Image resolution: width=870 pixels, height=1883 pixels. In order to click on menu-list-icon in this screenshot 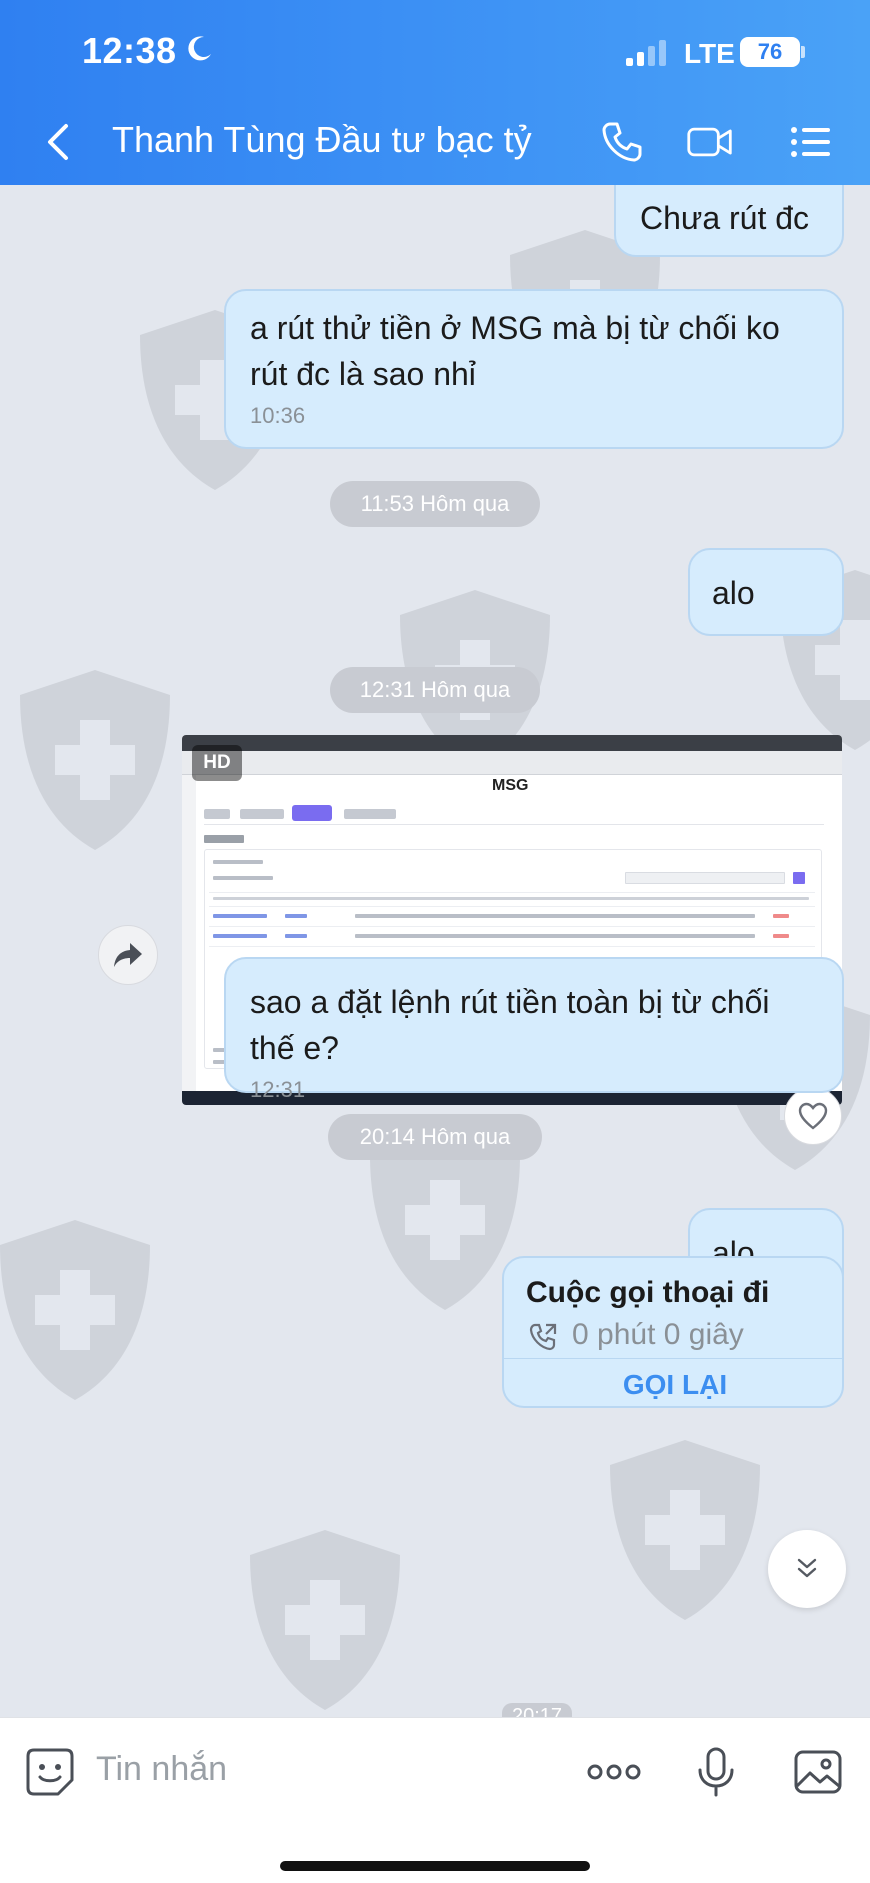, I will do `click(810, 142)`.